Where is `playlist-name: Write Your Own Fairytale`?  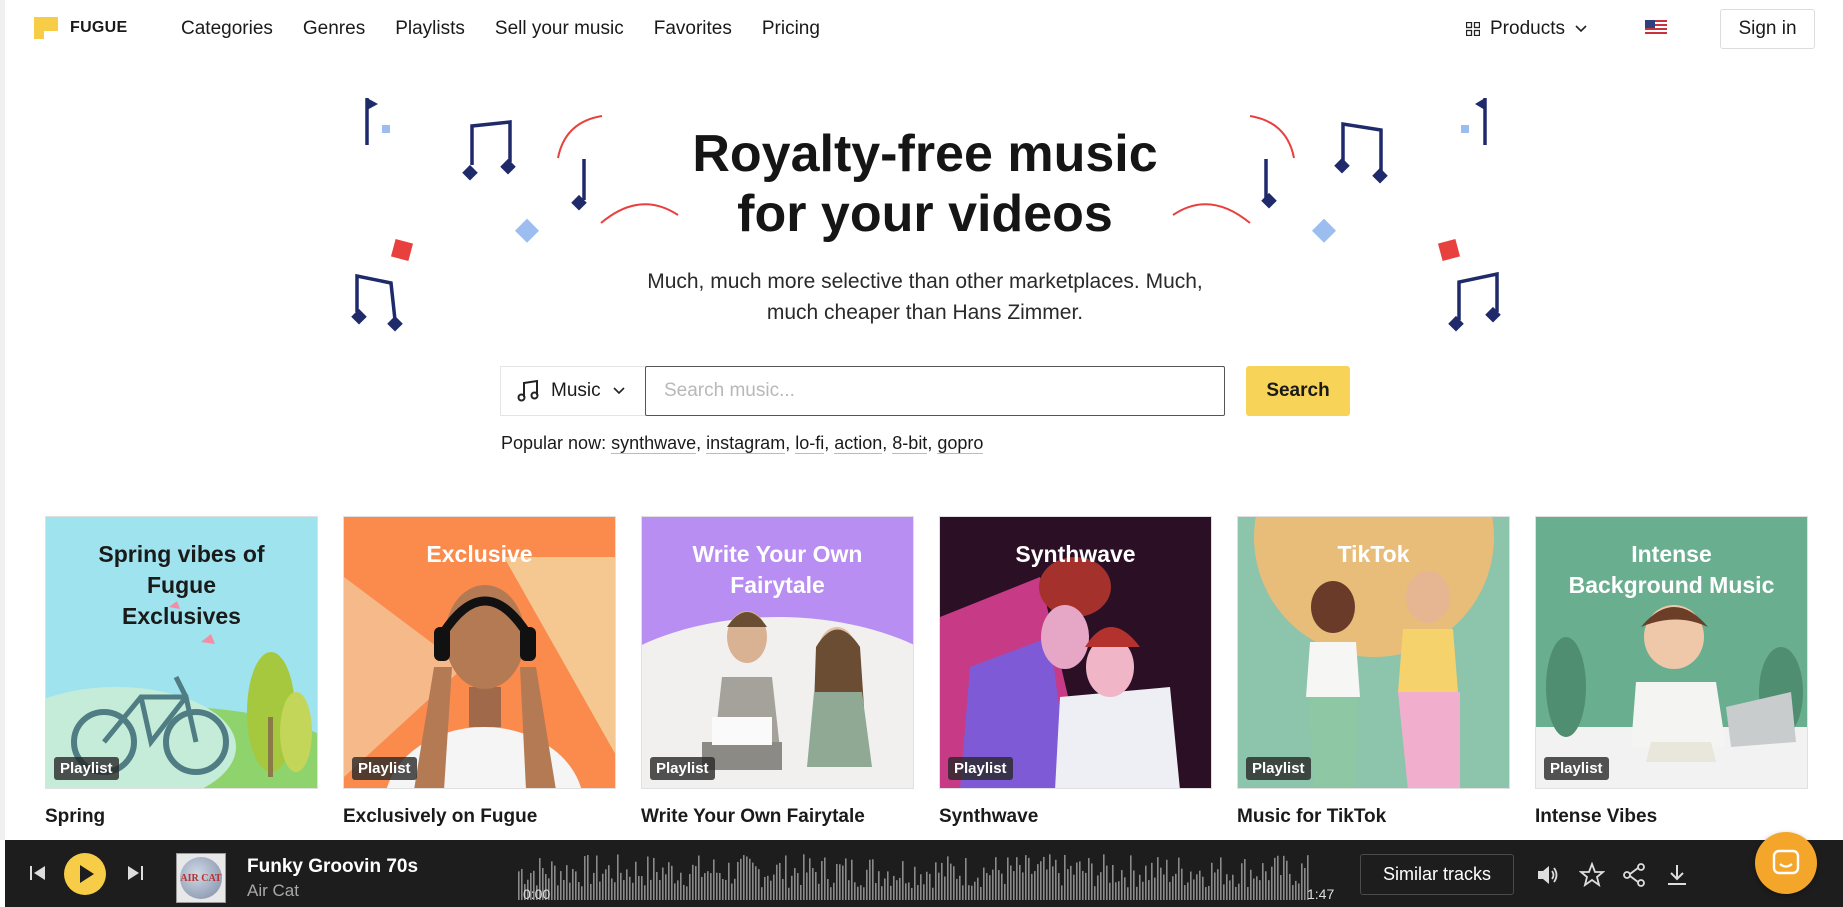 playlist-name: Write Your Own Fairytale is located at coordinates (777, 817).